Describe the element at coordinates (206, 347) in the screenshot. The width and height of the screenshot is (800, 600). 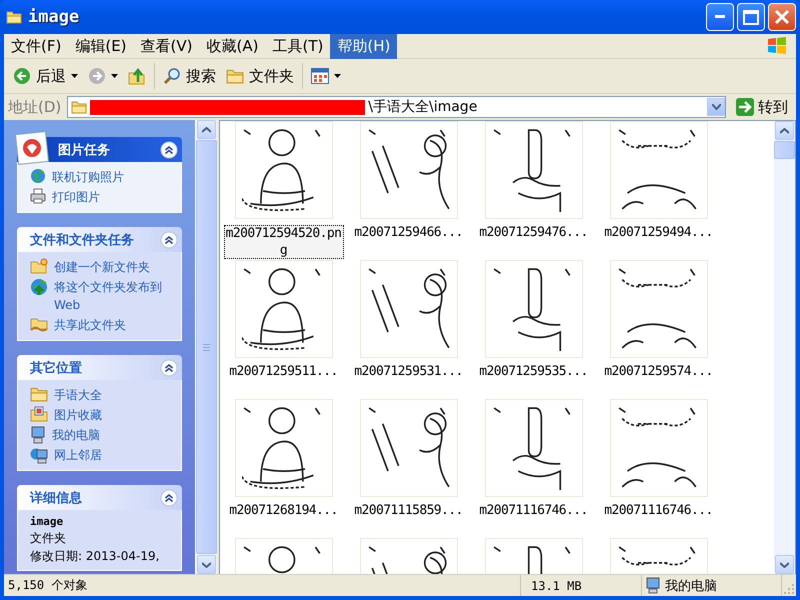
I see `grip-icon` at that location.